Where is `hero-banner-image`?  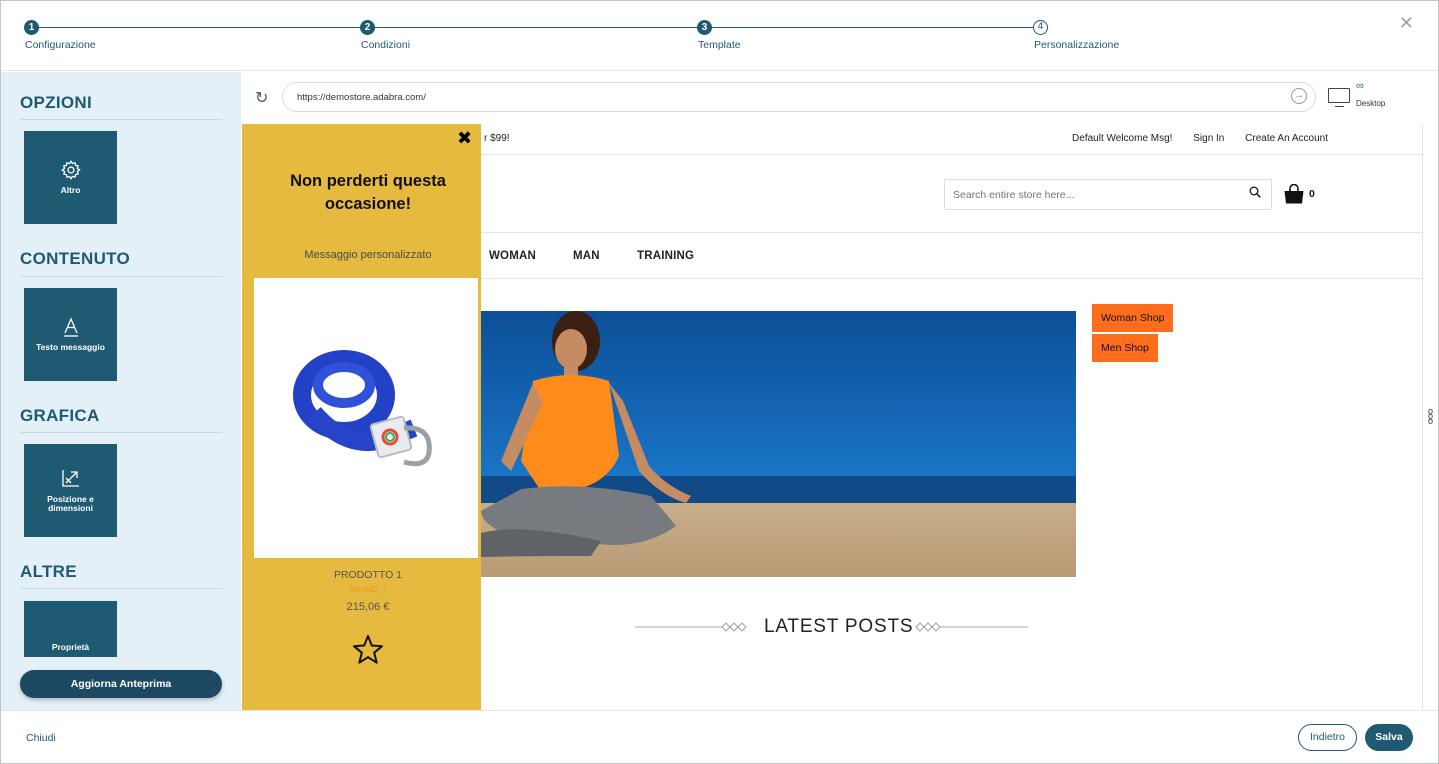
hero-banner-image is located at coordinates (778, 444).